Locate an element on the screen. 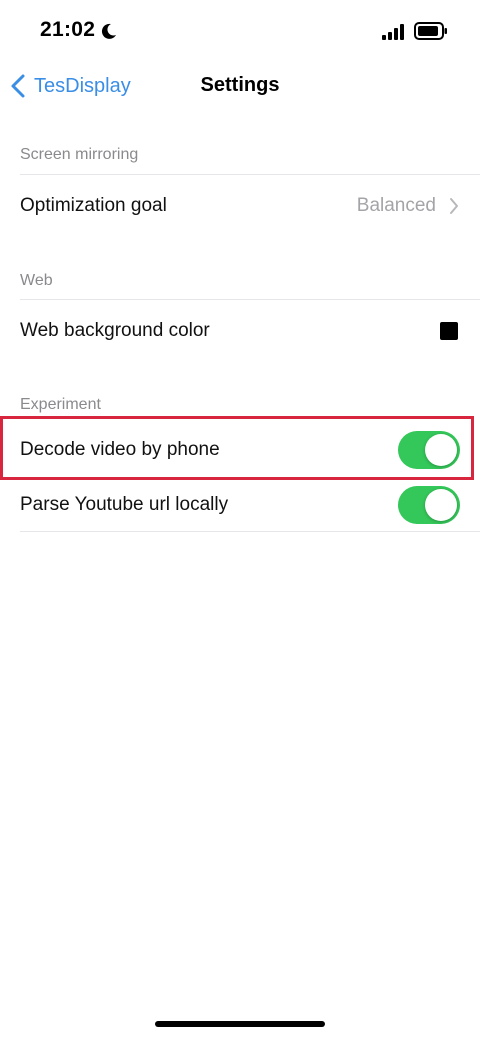 The width and height of the screenshot is (480, 1038). parse-youtube-toggle is located at coordinates (429, 505).